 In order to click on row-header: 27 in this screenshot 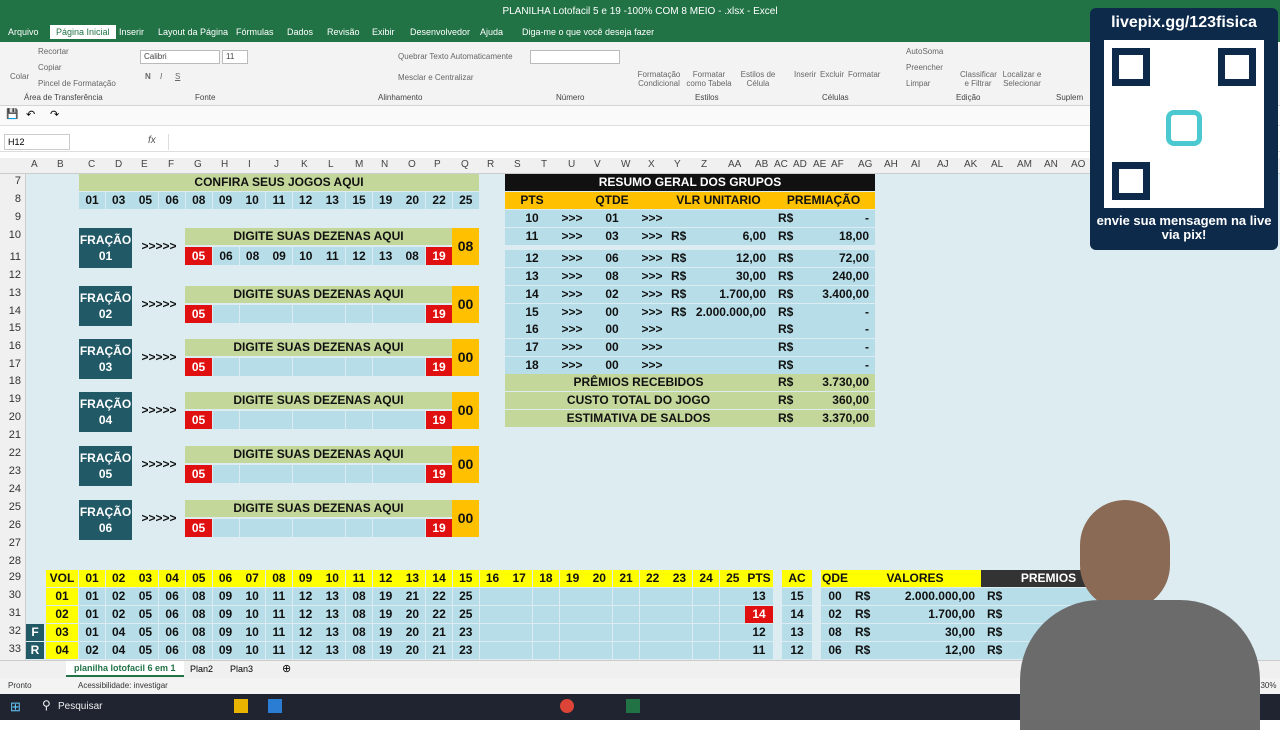, I will do `click(15, 543)`.